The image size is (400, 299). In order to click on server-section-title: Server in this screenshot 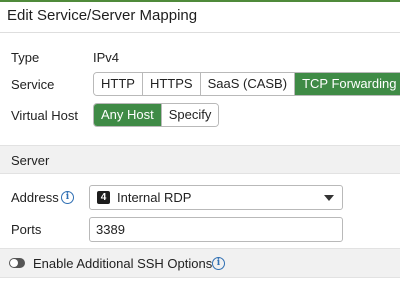, I will do `click(30, 160)`.